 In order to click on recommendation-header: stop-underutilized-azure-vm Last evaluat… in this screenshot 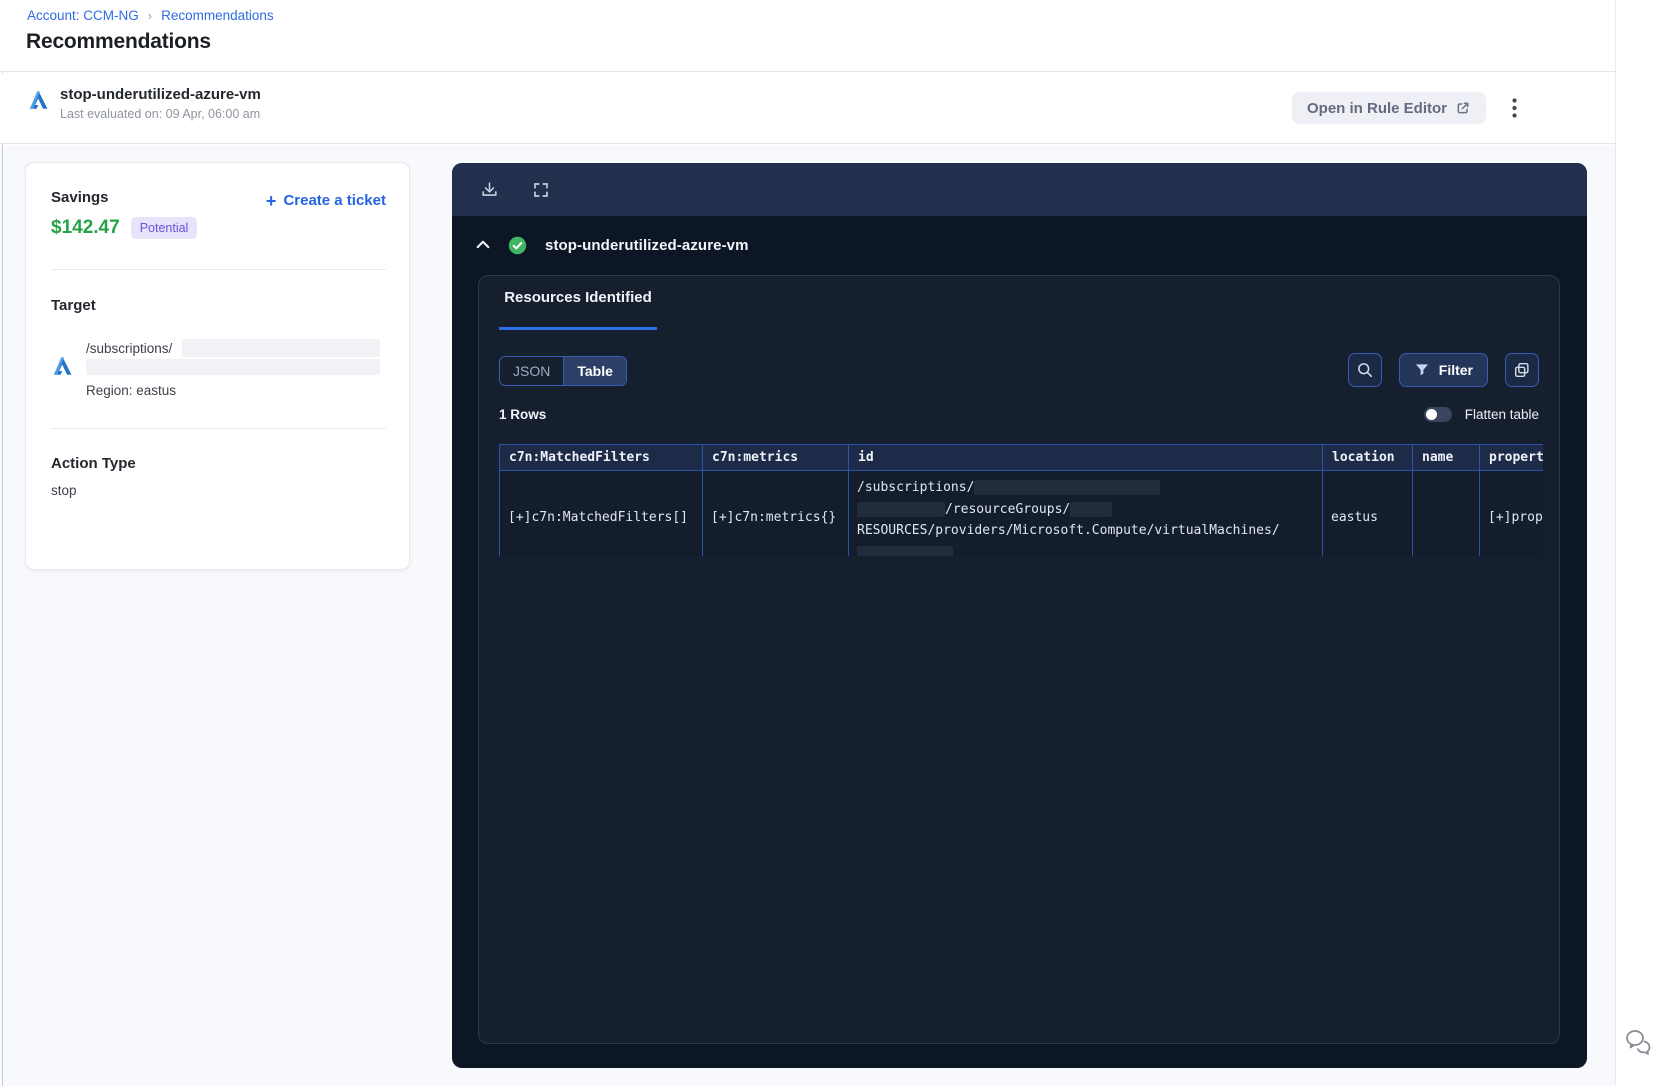, I will do `click(807, 108)`.